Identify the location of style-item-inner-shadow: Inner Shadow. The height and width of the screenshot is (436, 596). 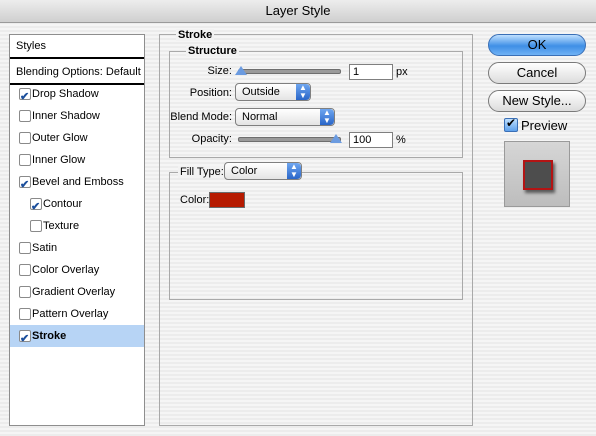
(77, 116).